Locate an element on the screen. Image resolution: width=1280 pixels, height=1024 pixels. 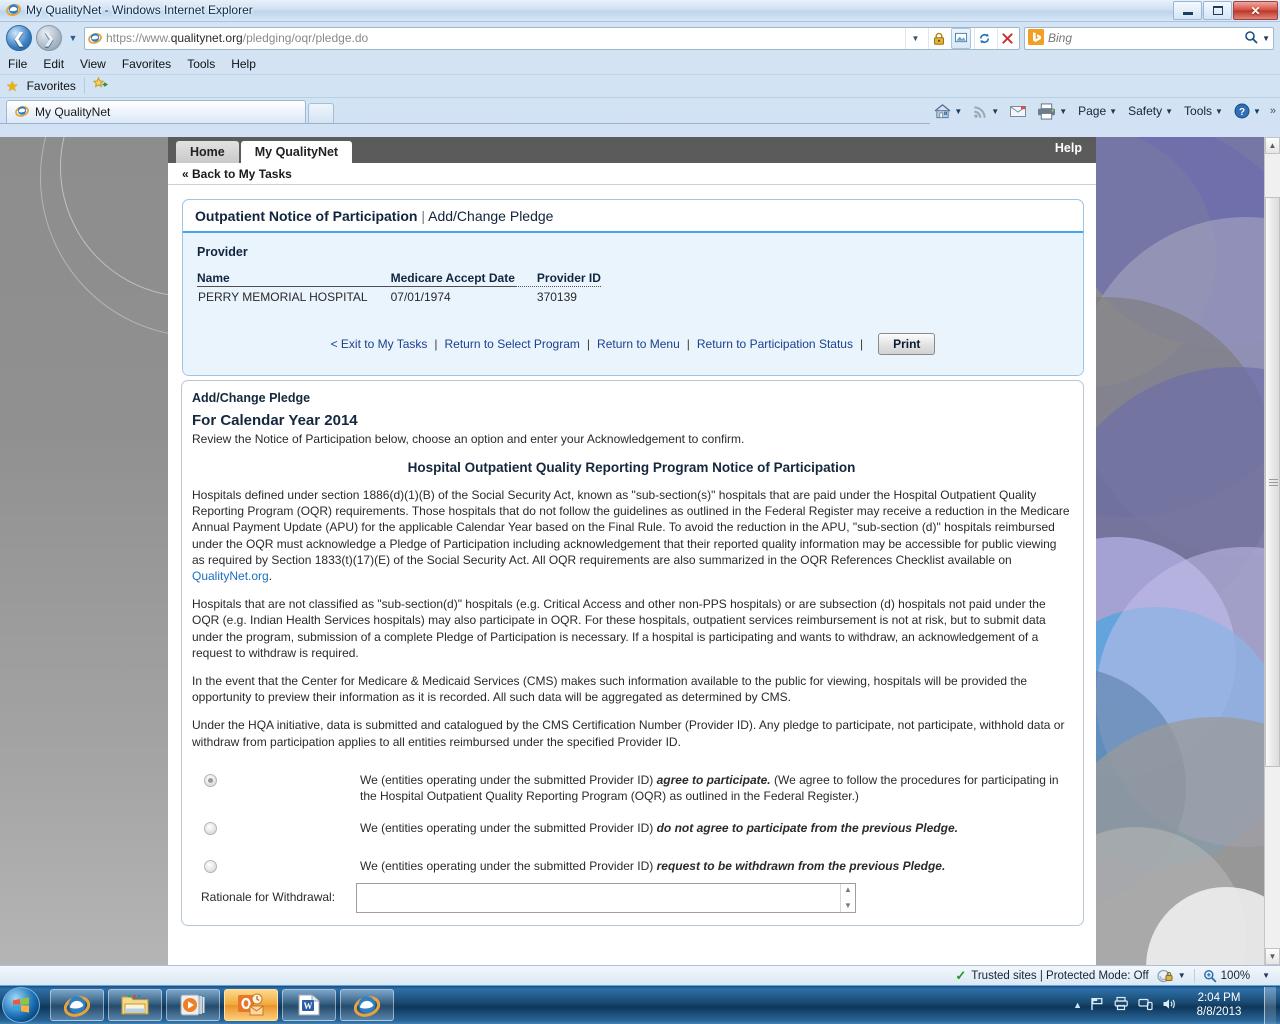
search-dropdown-icon: ▼ is located at coordinates (1266, 38).